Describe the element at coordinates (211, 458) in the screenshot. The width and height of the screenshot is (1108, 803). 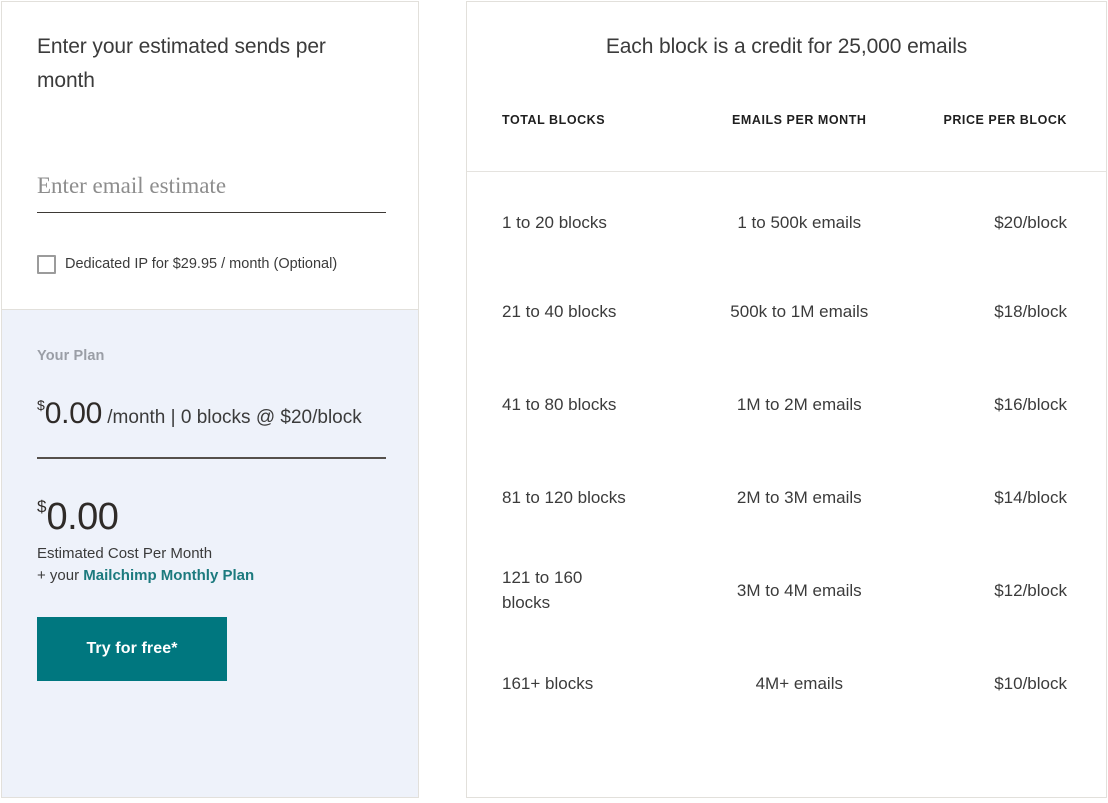
I see `plan-divider` at that location.